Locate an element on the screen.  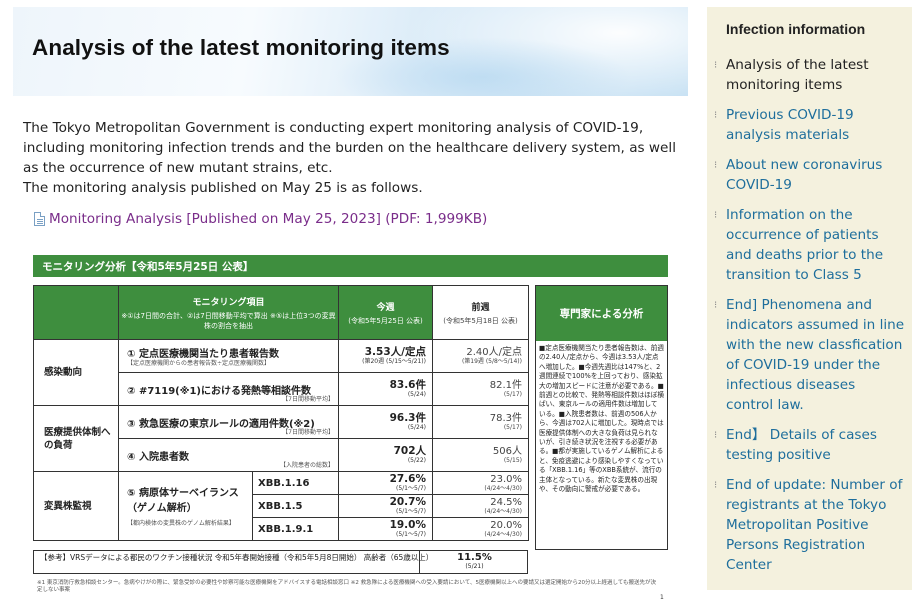
document-icon is located at coordinates (39, 219).